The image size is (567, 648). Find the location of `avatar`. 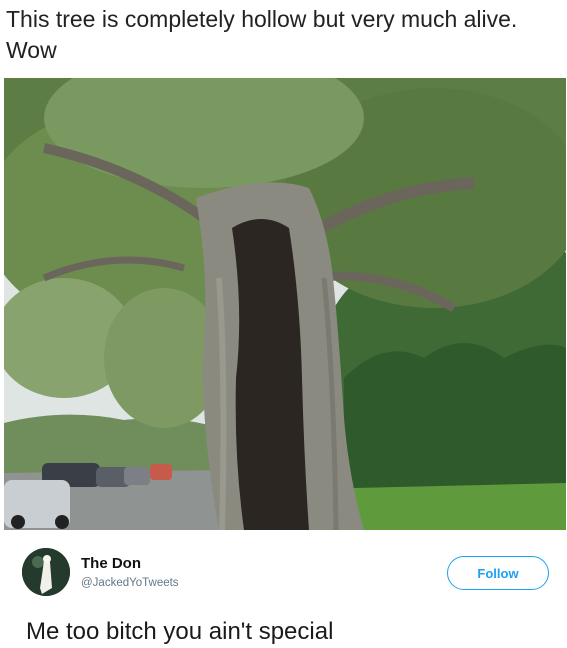

avatar is located at coordinates (46, 572).